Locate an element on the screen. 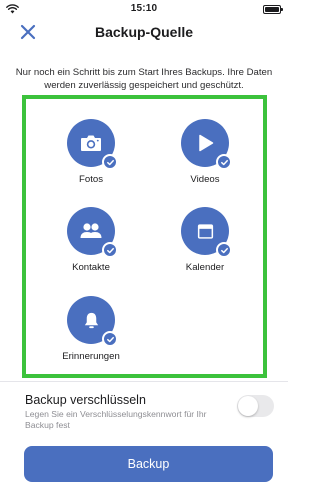 The height and width of the screenshot is (497, 320). encryption-toggle is located at coordinates (255, 406).